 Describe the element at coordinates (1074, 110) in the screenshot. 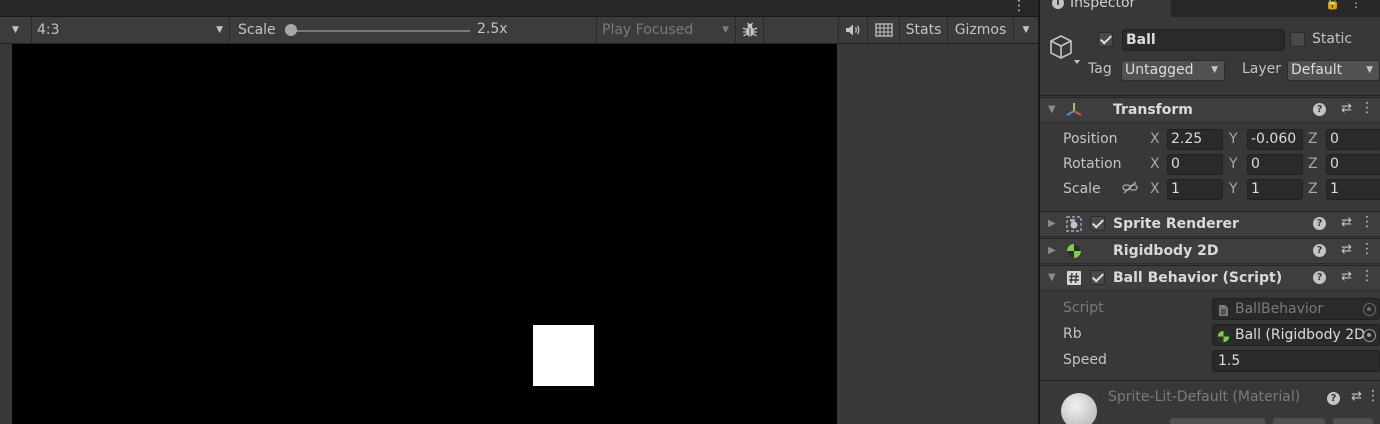

I see `transform-axes-icon` at that location.